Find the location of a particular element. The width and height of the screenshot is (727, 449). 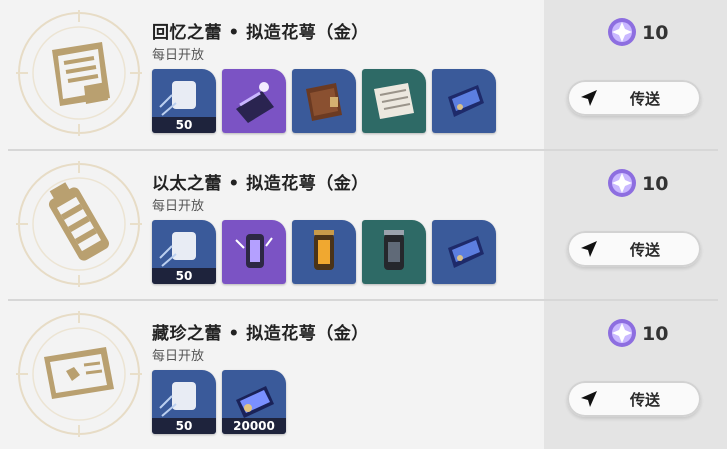

book-emblem-icon is located at coordinates (79, 73).